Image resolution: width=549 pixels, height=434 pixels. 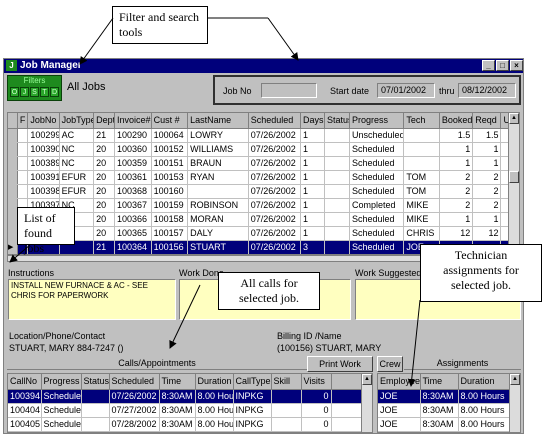 I want to click on filter-button-j: J, so click(x=24, y=92).